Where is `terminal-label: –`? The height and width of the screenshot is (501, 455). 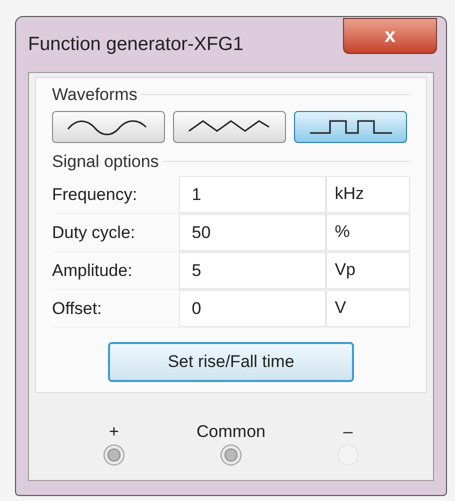
terminal-label: – is located at coordinates (348, 431).